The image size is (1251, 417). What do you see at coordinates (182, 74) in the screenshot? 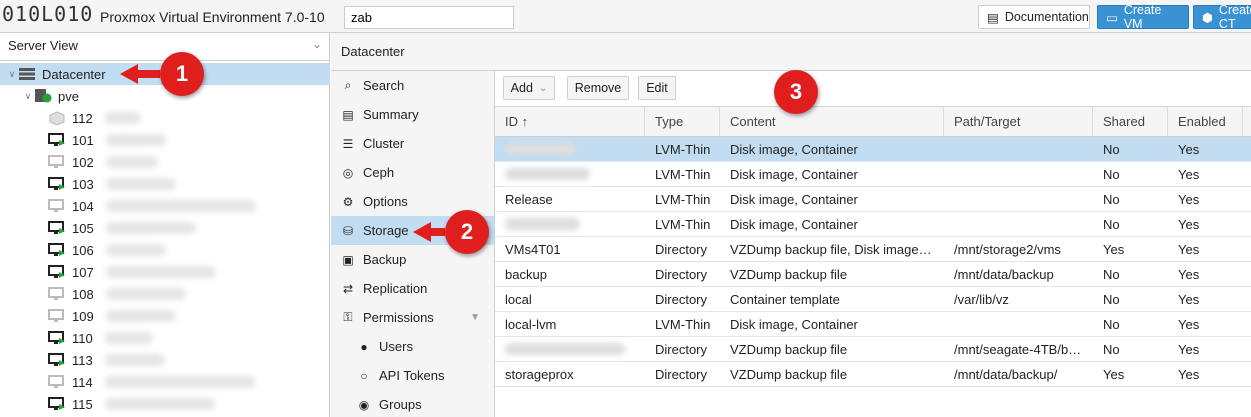
I see `annotation-badge-1: 1` at bounding box center [182, 74].